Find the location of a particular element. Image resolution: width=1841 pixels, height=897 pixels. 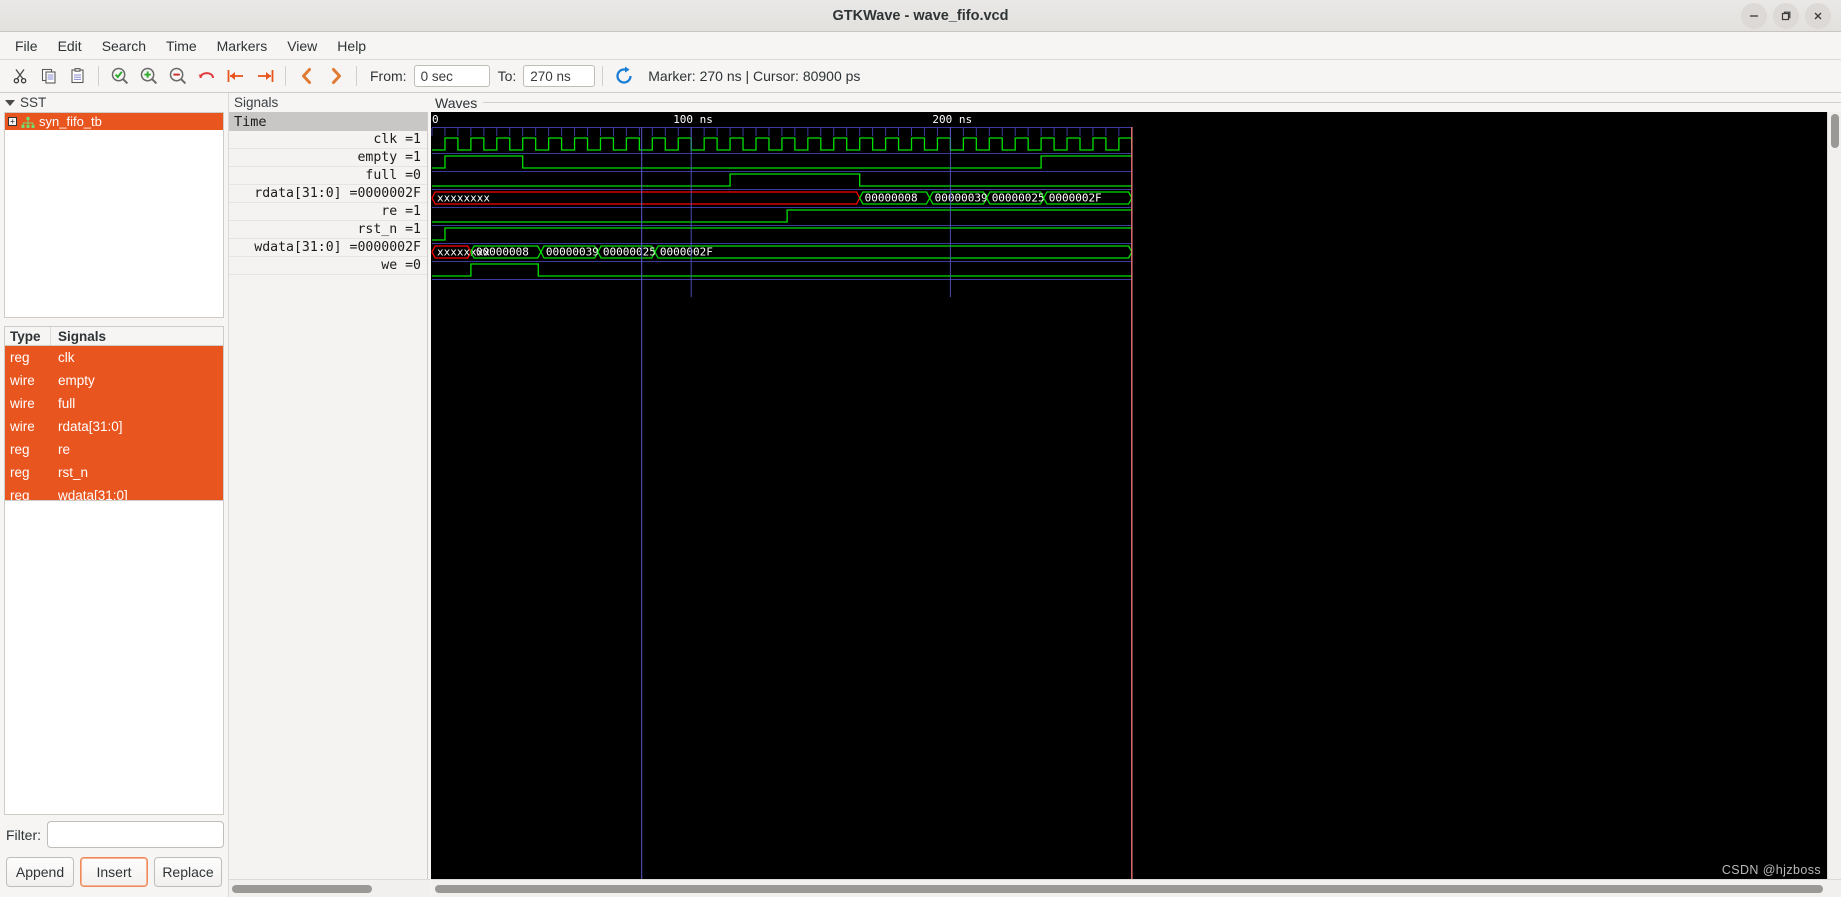

zoom-in-icon is located at coordinates (148, 76).